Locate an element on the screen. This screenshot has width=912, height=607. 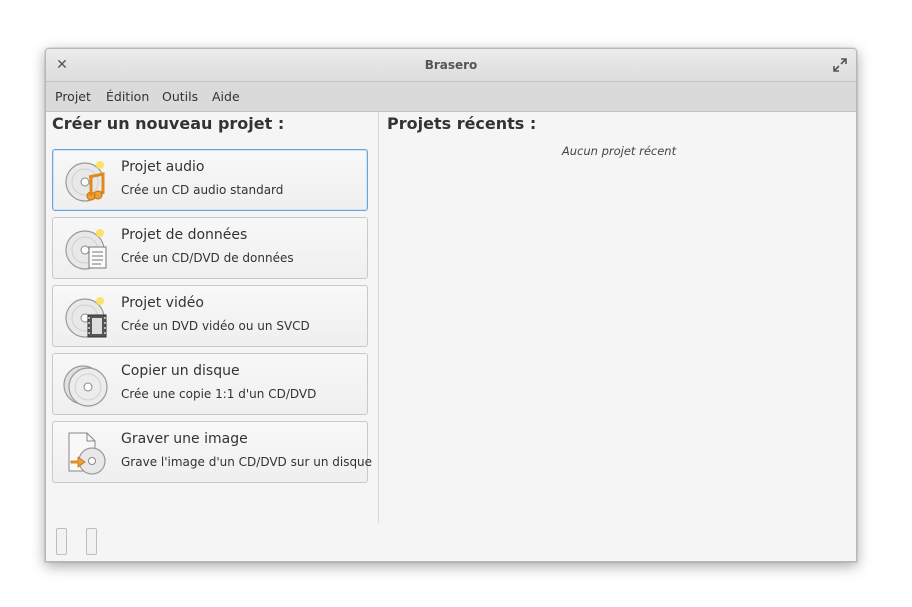
window-title: Brasero is located at coordinates (451, 65).